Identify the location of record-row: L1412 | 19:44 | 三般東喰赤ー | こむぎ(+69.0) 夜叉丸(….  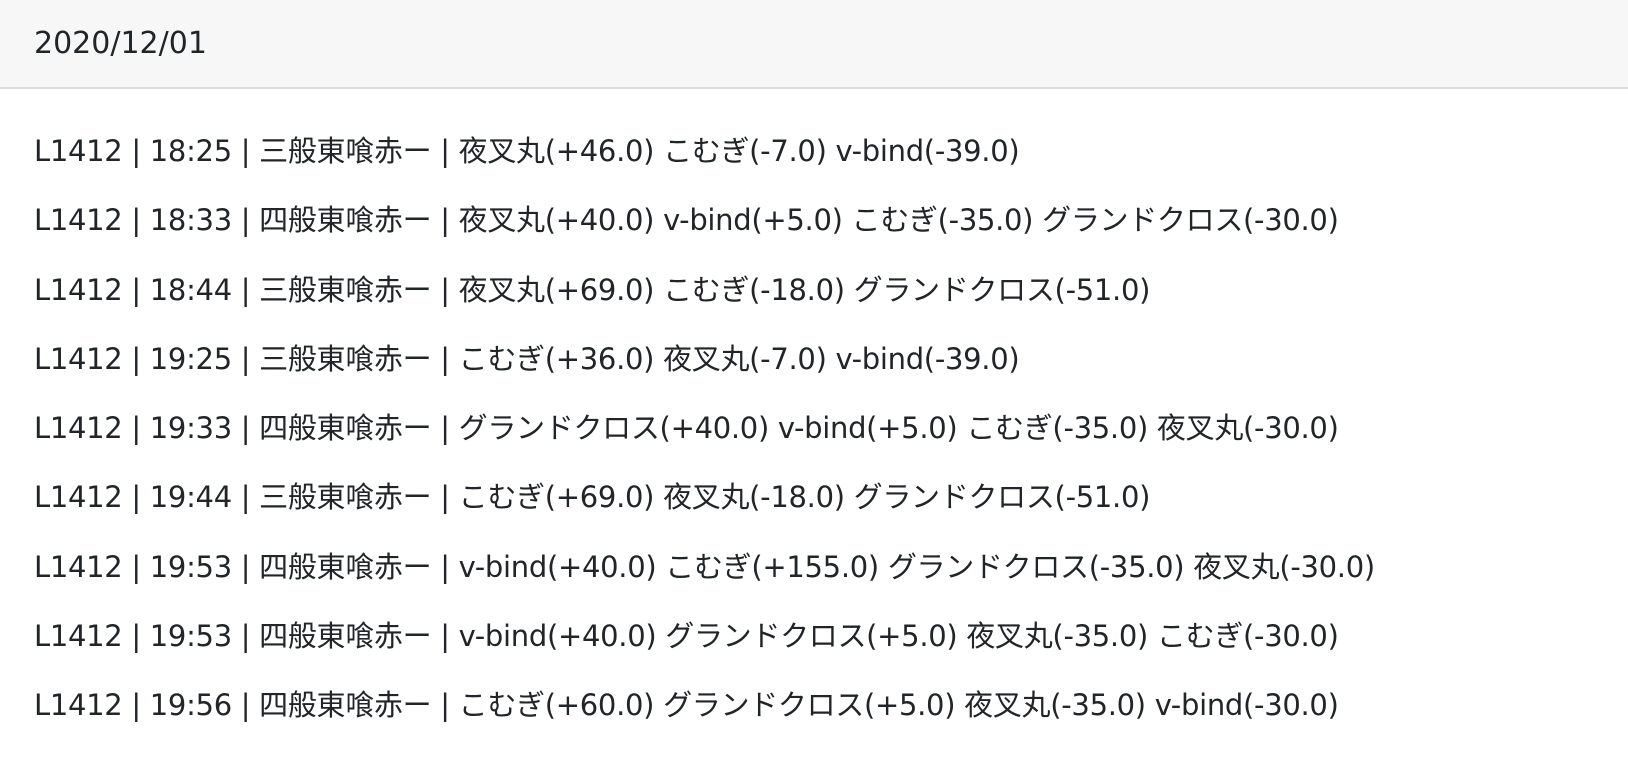
(592, 497).